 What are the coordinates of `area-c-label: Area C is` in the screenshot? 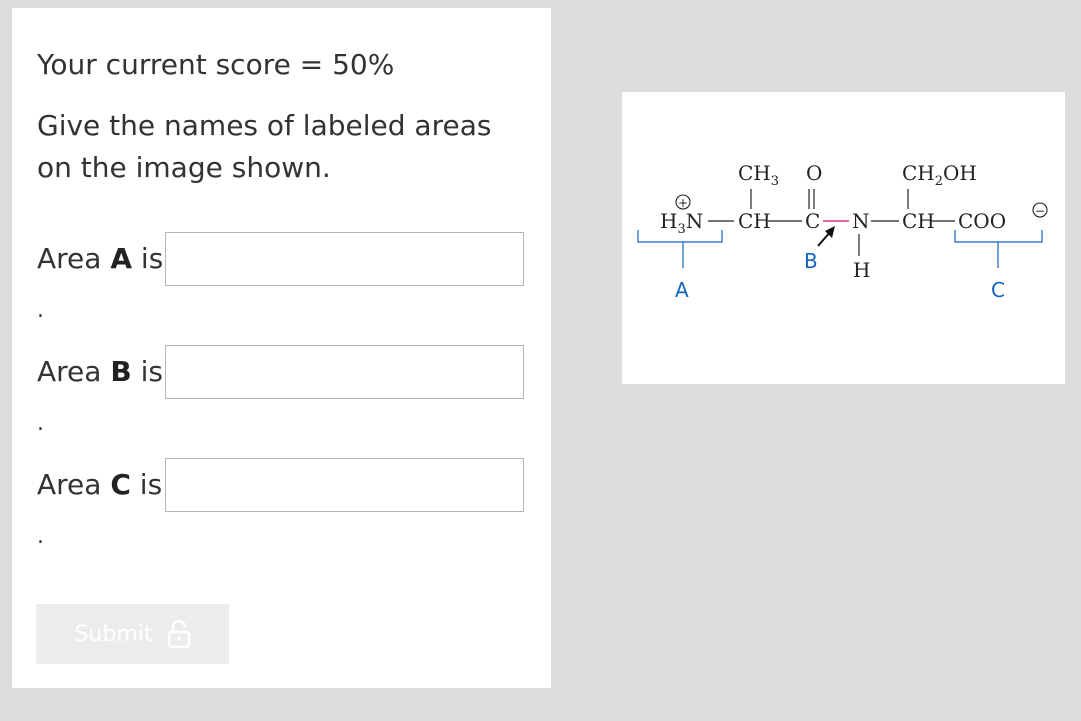 It's located at (100, 484).